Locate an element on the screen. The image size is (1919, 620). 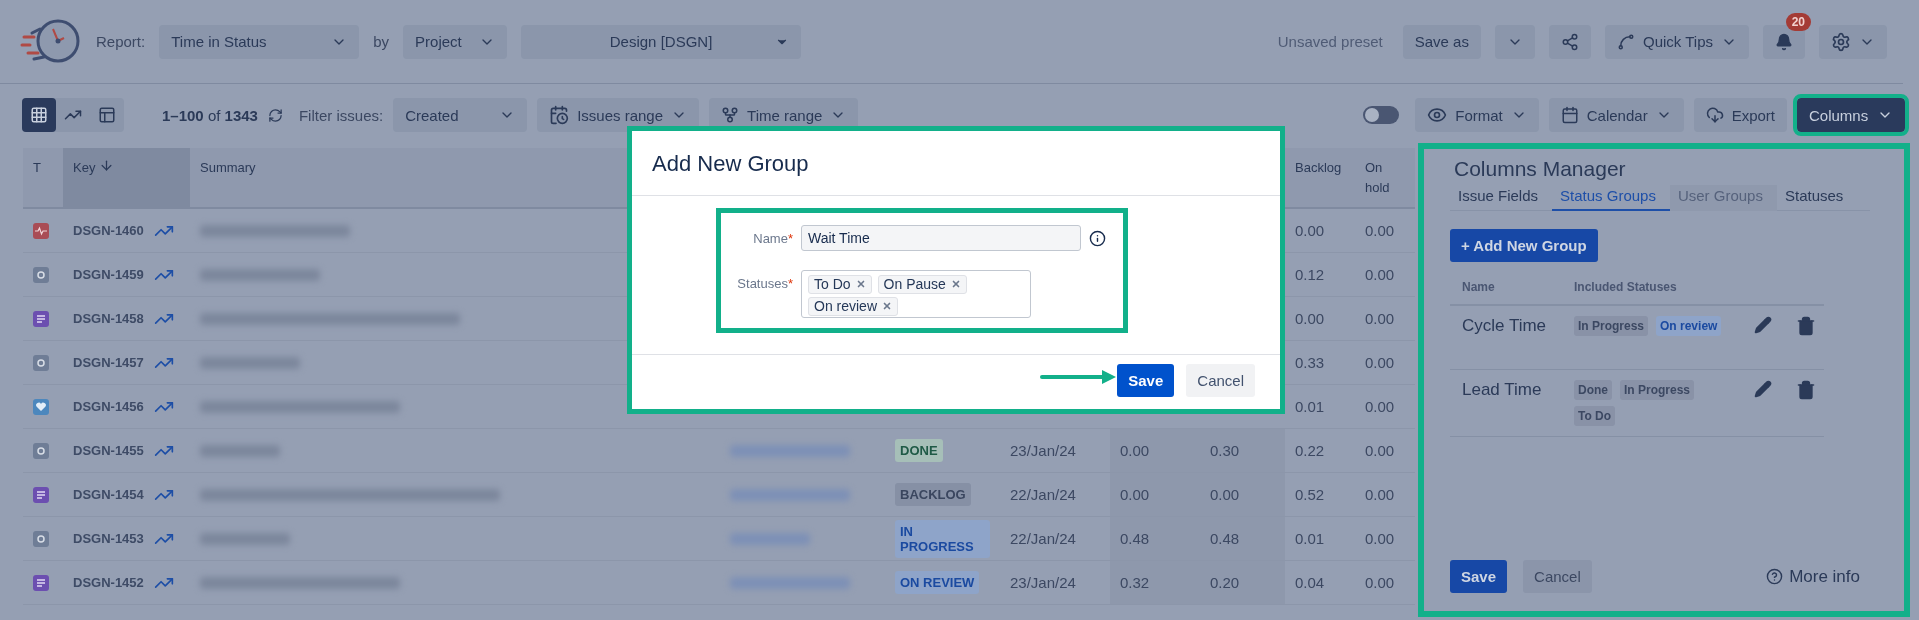
issue-key: DSGN-1459 is located at coordinates (108, 274).